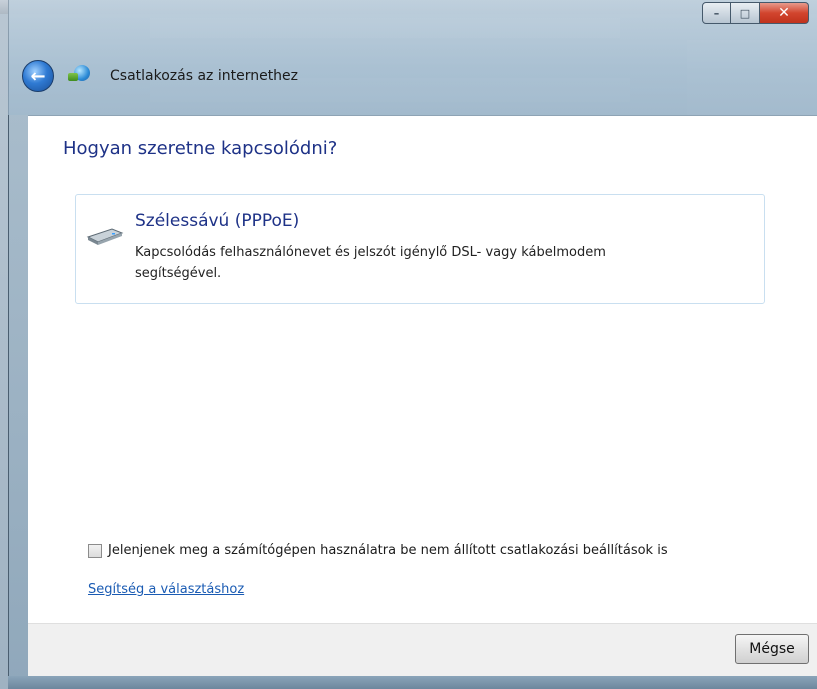 This screenshot has width=817, height=689. I want to click on window-bottom-border, so click(412, 682).